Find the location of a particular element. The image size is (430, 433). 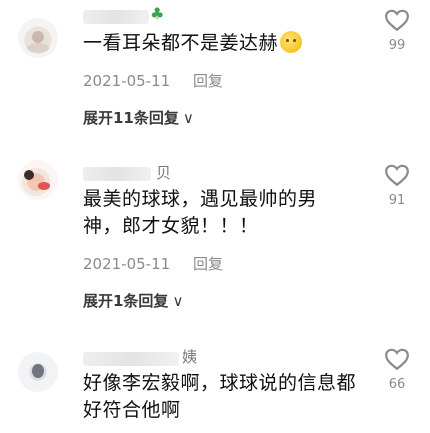

username-tail: 姨 is located at coordinates (190, 357).